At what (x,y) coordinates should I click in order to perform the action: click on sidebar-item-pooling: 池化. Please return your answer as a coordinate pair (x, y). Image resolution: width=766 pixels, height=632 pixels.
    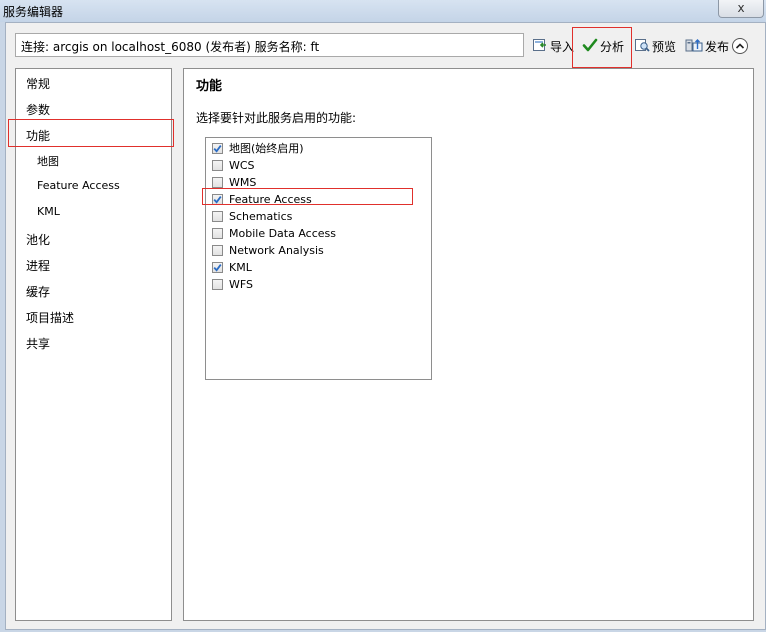
    Looking at the image, I should click on (38, 239).